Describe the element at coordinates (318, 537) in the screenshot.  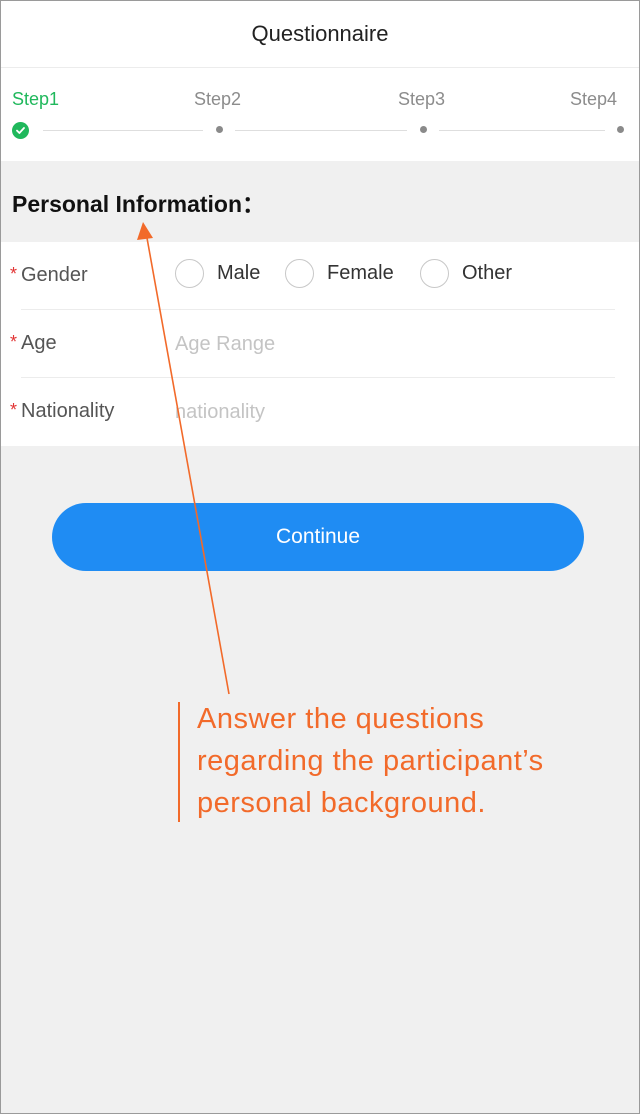
I see `continue-button: Continue` at that location.